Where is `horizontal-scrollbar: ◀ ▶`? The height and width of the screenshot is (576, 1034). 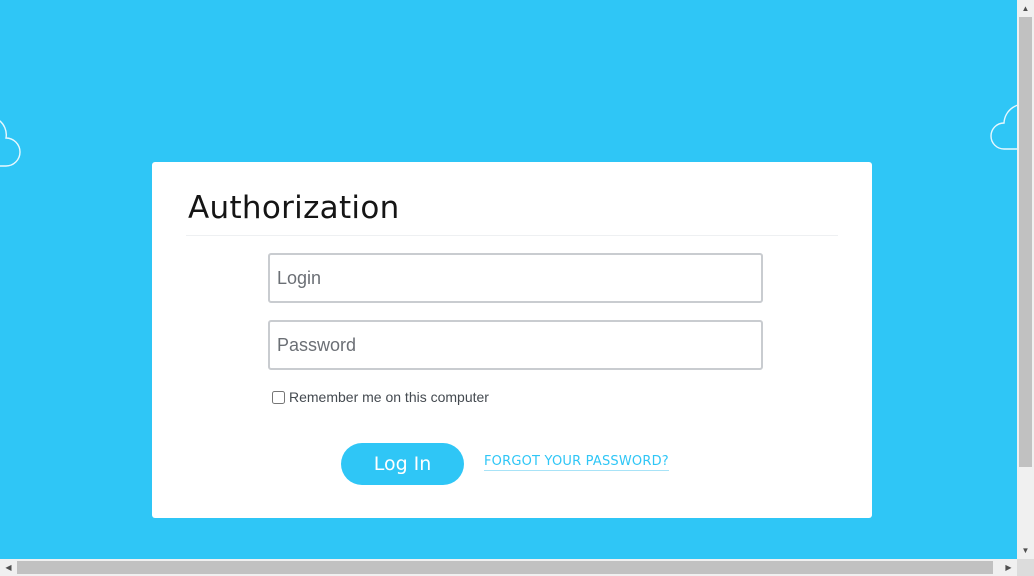 horizontal-scrollbar: ◀ ▶ is located at coordinates (508, 567).